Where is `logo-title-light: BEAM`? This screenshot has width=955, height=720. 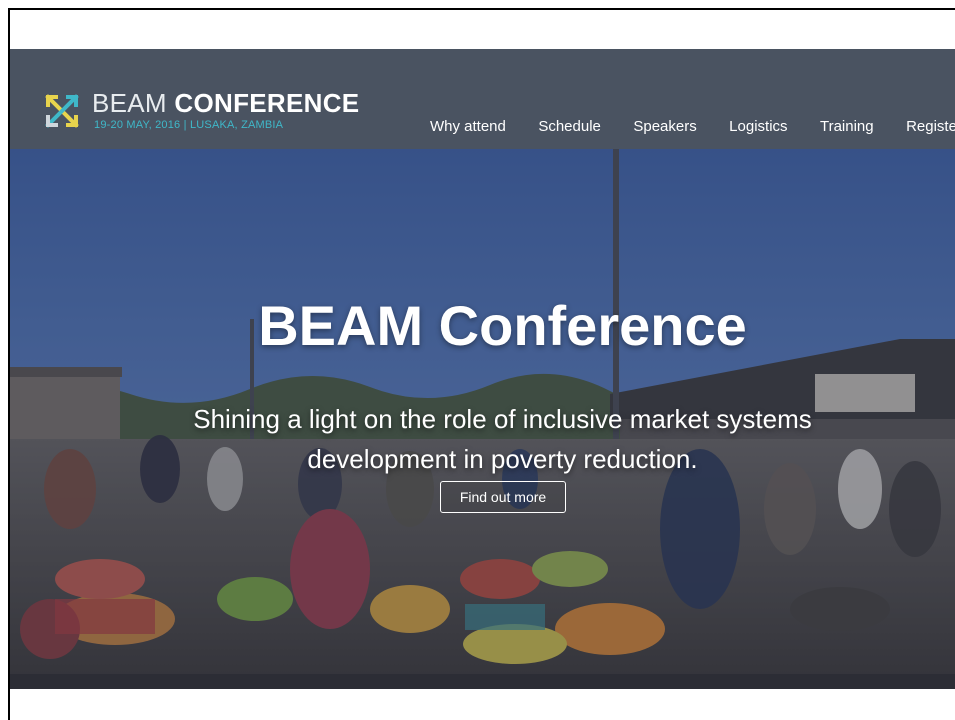
logo-title-light: BEAM is located at coordinates (129, 103).